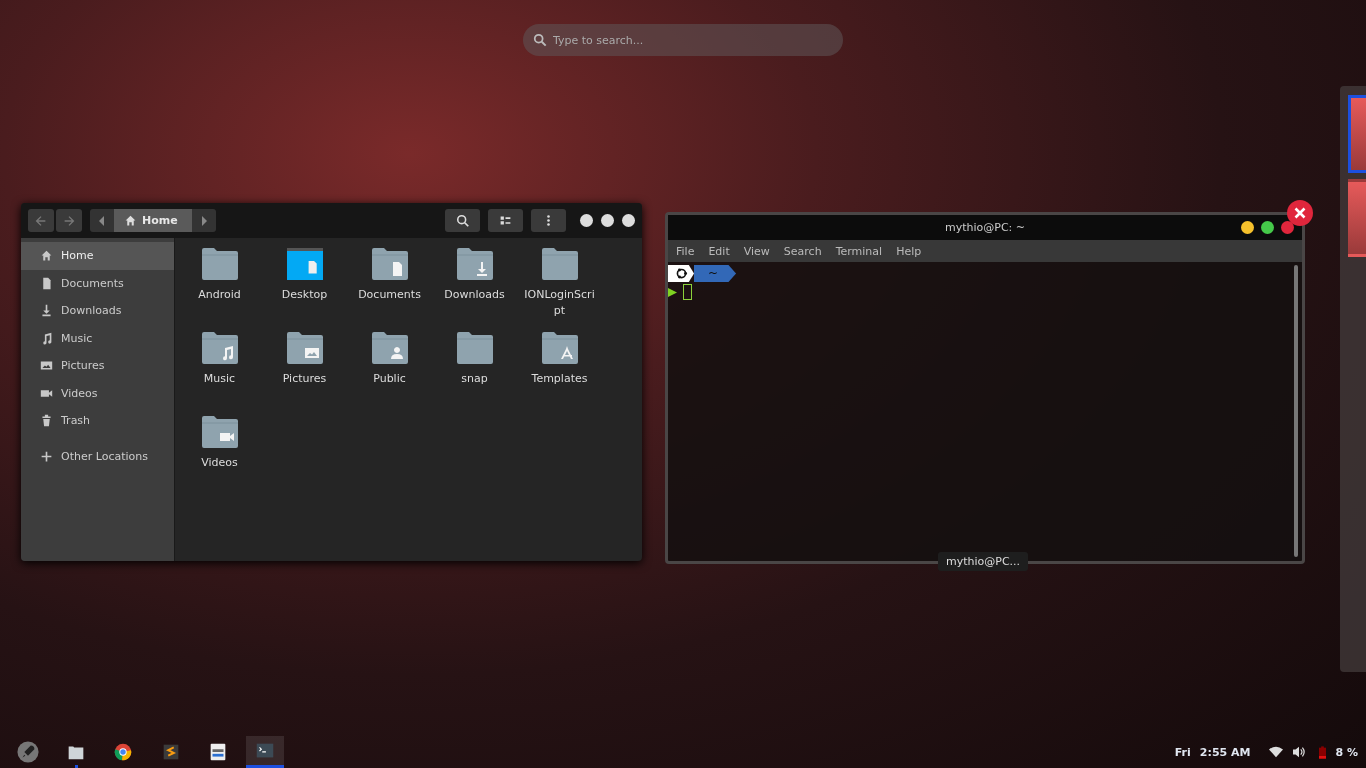 This screenshot has height=768, width=1366. What do you see at coordinates (46, 338) in the screenshot?
I see `music-icon` at bounding box center [46, 338].